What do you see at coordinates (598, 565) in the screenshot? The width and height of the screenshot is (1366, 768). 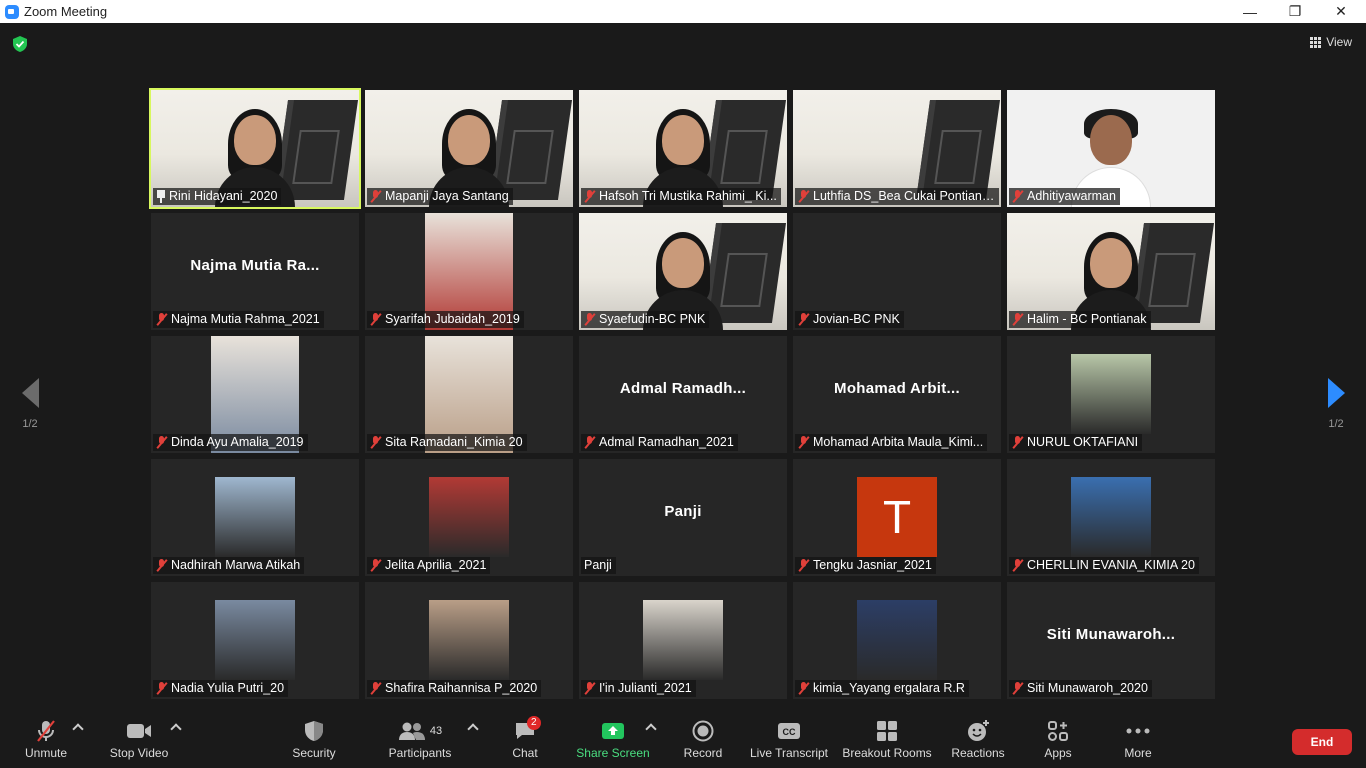 I see `participant-name: Panji` at bounding box center [598, 565].